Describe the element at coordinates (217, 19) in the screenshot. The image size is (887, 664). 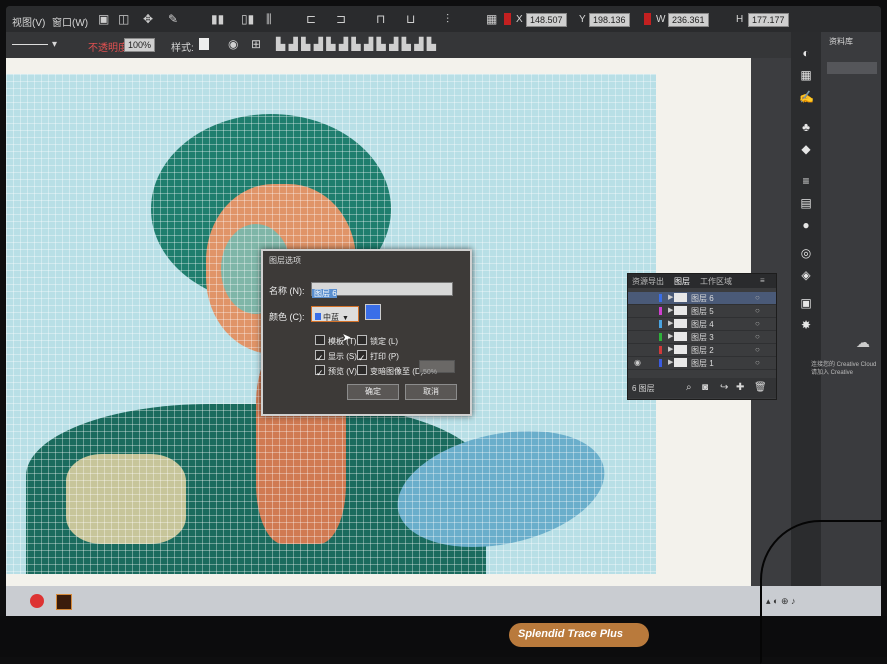
I see `align-icon: ▮▮` at that location.